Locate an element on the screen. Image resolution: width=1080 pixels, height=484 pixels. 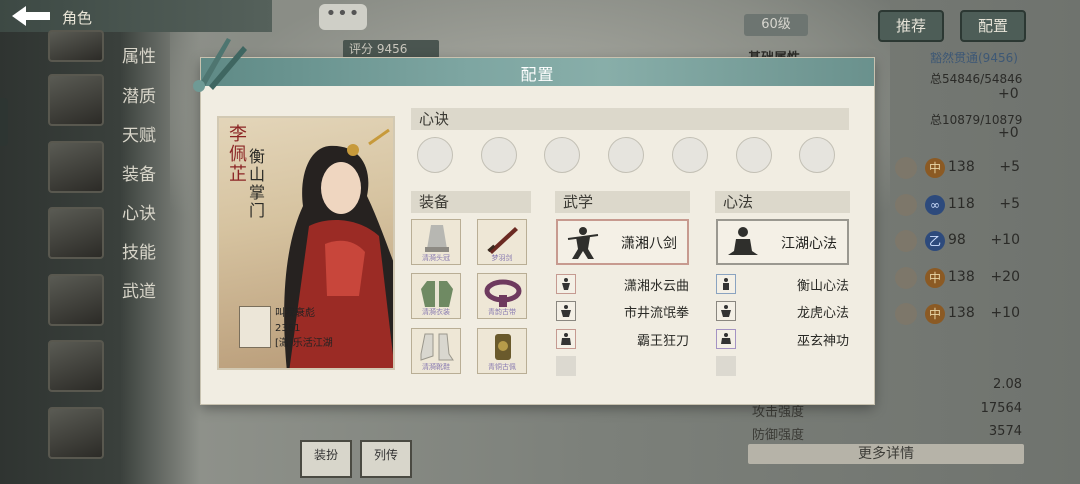
side-drawer-handle is located at coordinates (4, 122).